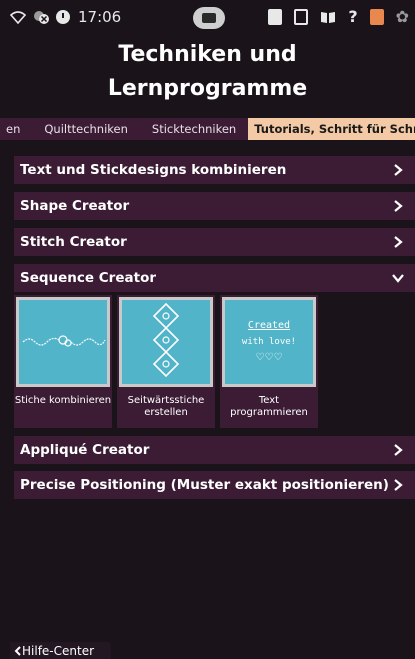 This screenshot has width=415, height=659. Describe the element at coordinates (269, 406) in the screenshot. I see `tile-label: Text programmieren` at that location.